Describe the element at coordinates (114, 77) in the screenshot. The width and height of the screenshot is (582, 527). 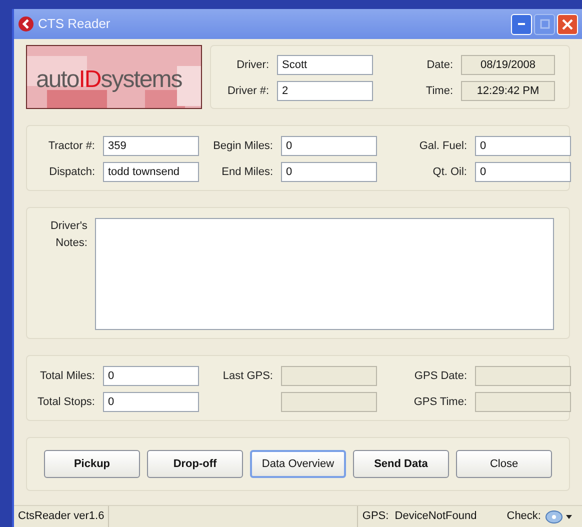
I see `logo: autoIDsystems` at that location.